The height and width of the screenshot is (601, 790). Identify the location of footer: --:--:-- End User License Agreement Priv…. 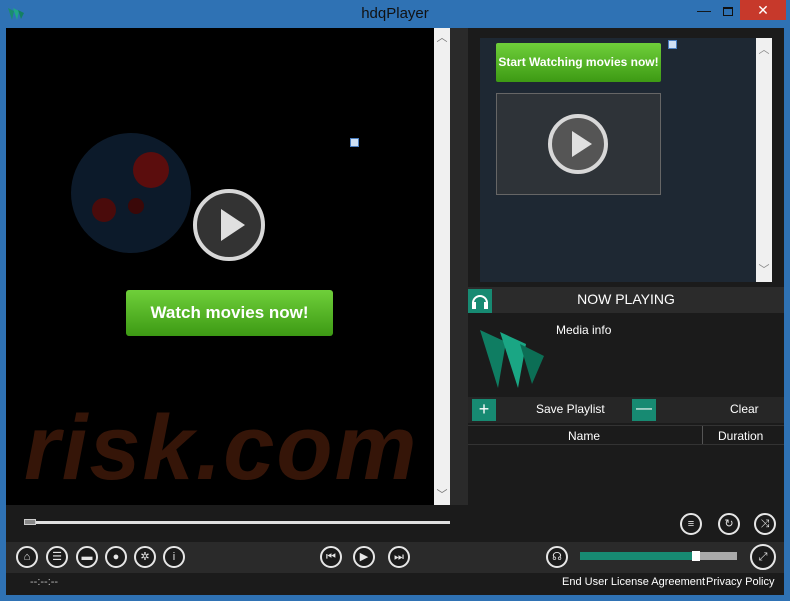
(395, 584).